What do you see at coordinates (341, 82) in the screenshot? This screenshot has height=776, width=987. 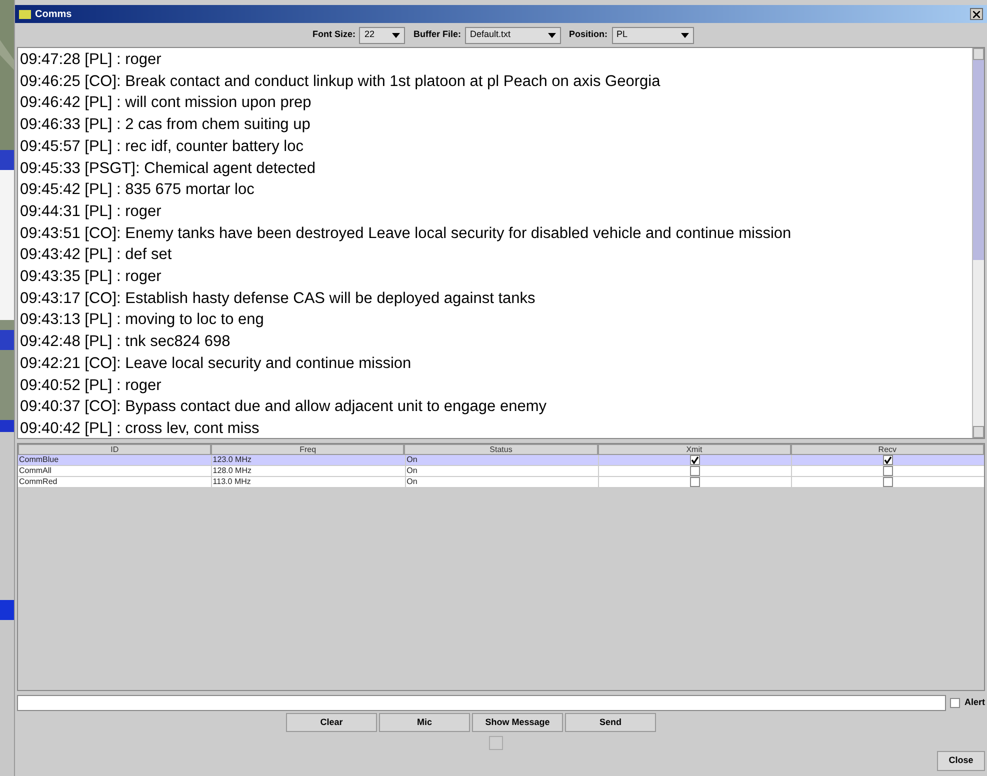 I see `log-line: 09:46:25 [CO]: Break contact and conduct linkup with 1st platoon at pl Peach on axis Georgia` at bounding box center [341, 82].